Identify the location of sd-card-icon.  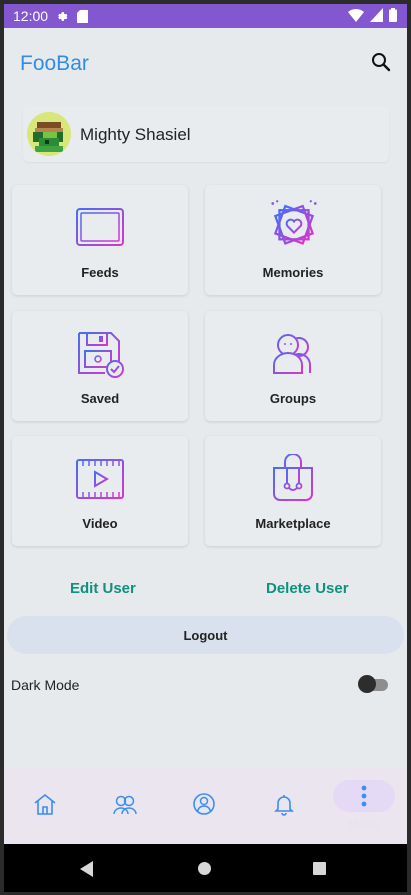
(83, 16).